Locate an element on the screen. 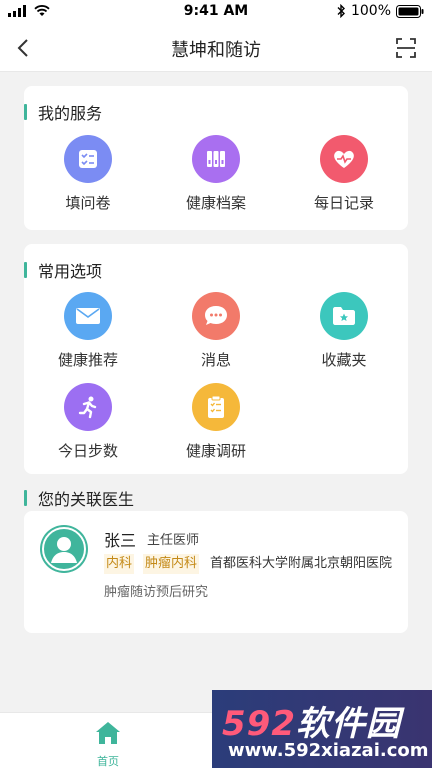 Image resolution: width=432 pixels, height=768 pixels. status-right: 100% is located at coordinates (380, 11).